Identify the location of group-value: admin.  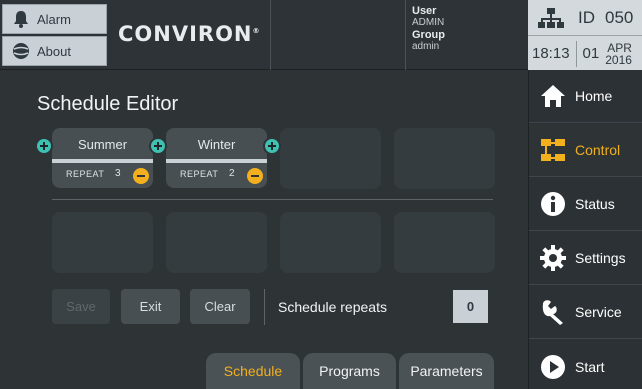
(426, 46).